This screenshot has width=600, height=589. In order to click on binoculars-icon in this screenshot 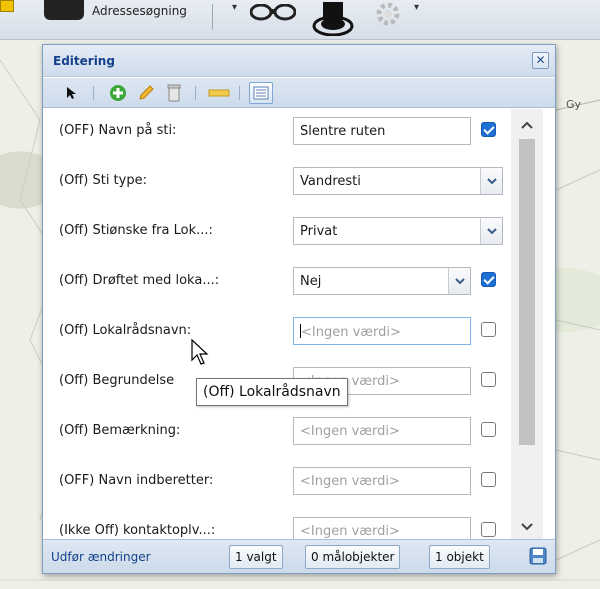, I will do `click(273, 13)`.